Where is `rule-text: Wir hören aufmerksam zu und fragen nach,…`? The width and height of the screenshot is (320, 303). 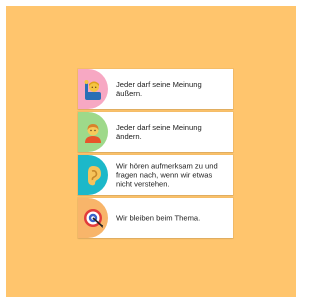
rule-text: Wir hören aufmerksam zu und fragen nach,… is located at coordinates (167, 175).